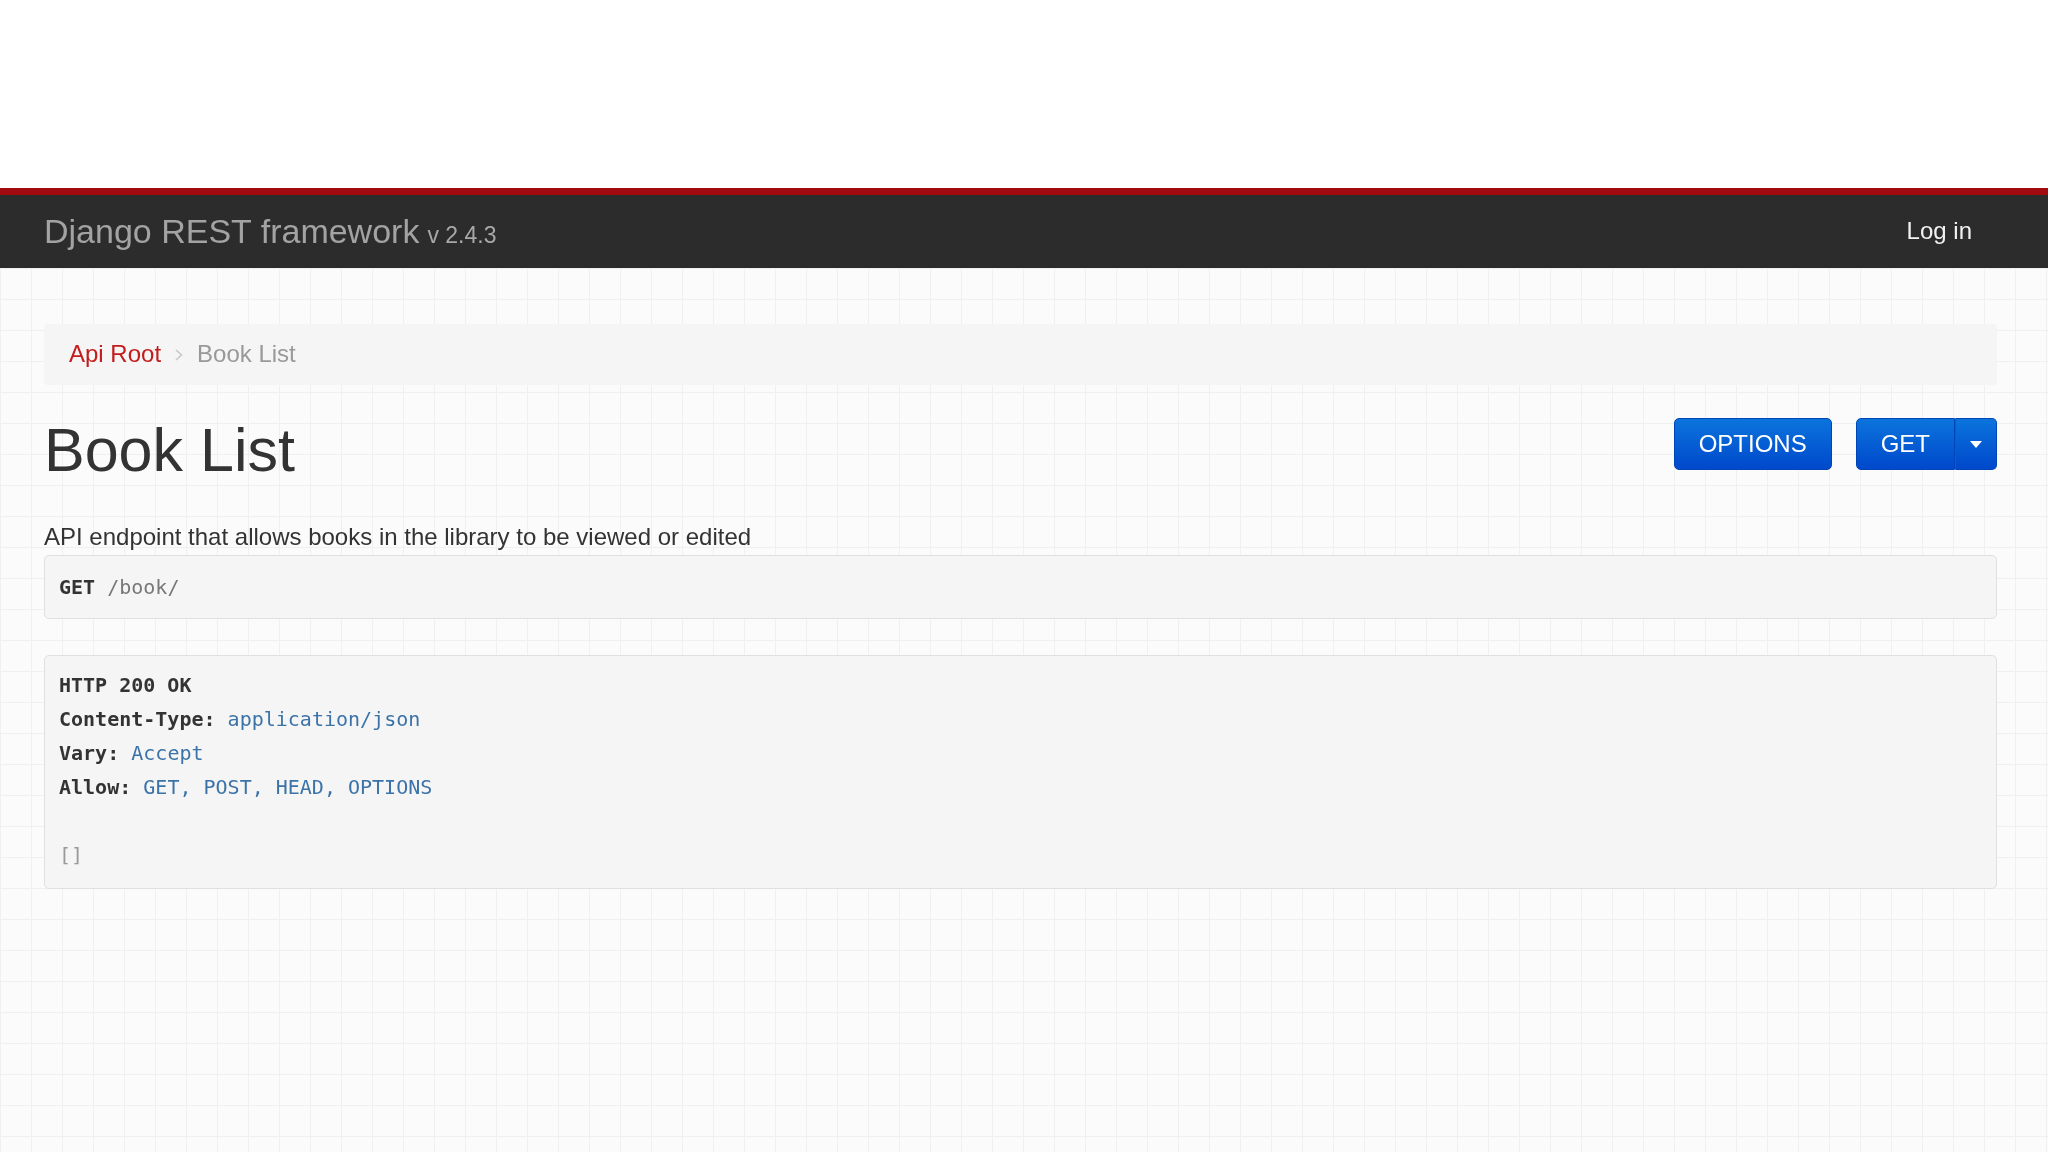 The image size is (2048, 1152). Describe the element at coordinates (95, 787) in the screenshot. I see `header-name: Allow:` at that location.